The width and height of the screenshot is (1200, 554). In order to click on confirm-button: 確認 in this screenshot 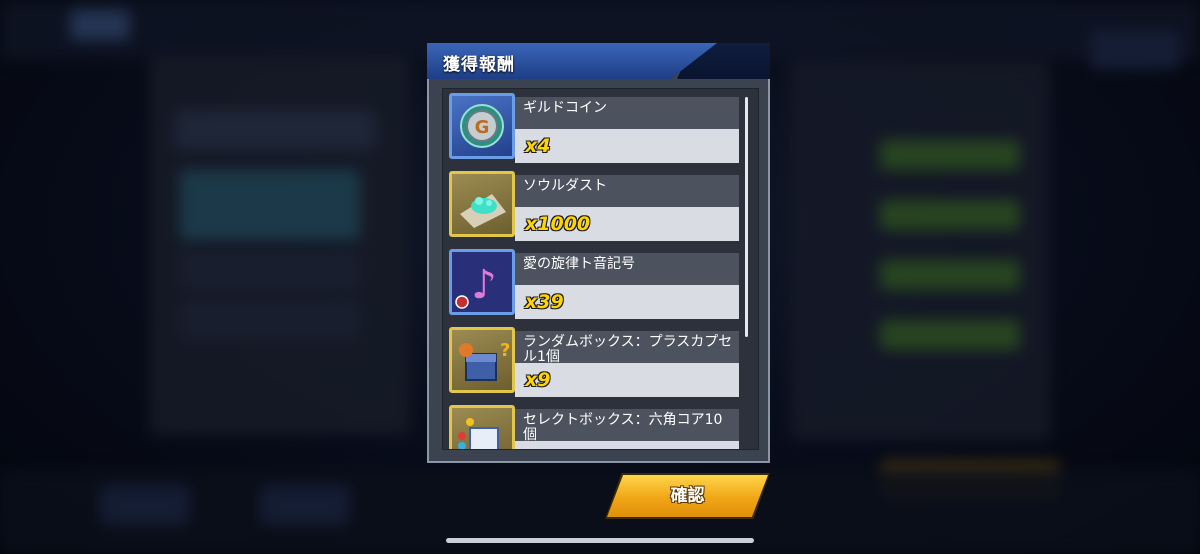, I will do `click(687, 496)`.